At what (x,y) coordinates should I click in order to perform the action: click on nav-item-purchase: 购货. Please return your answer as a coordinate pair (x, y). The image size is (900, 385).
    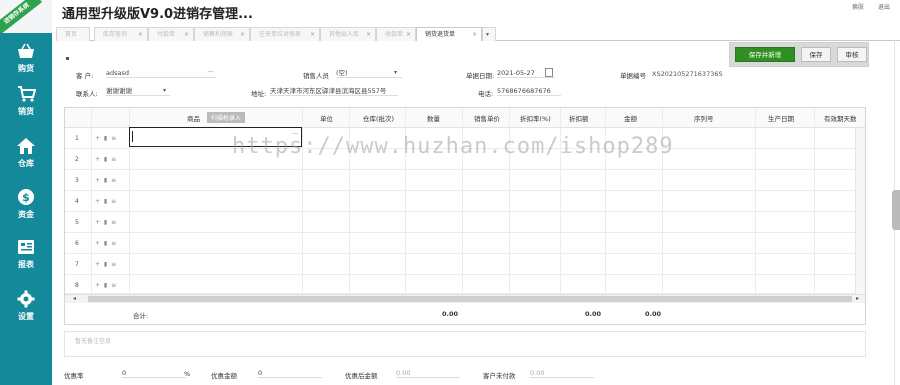
    Looking at the image, I should click on (26, 57).